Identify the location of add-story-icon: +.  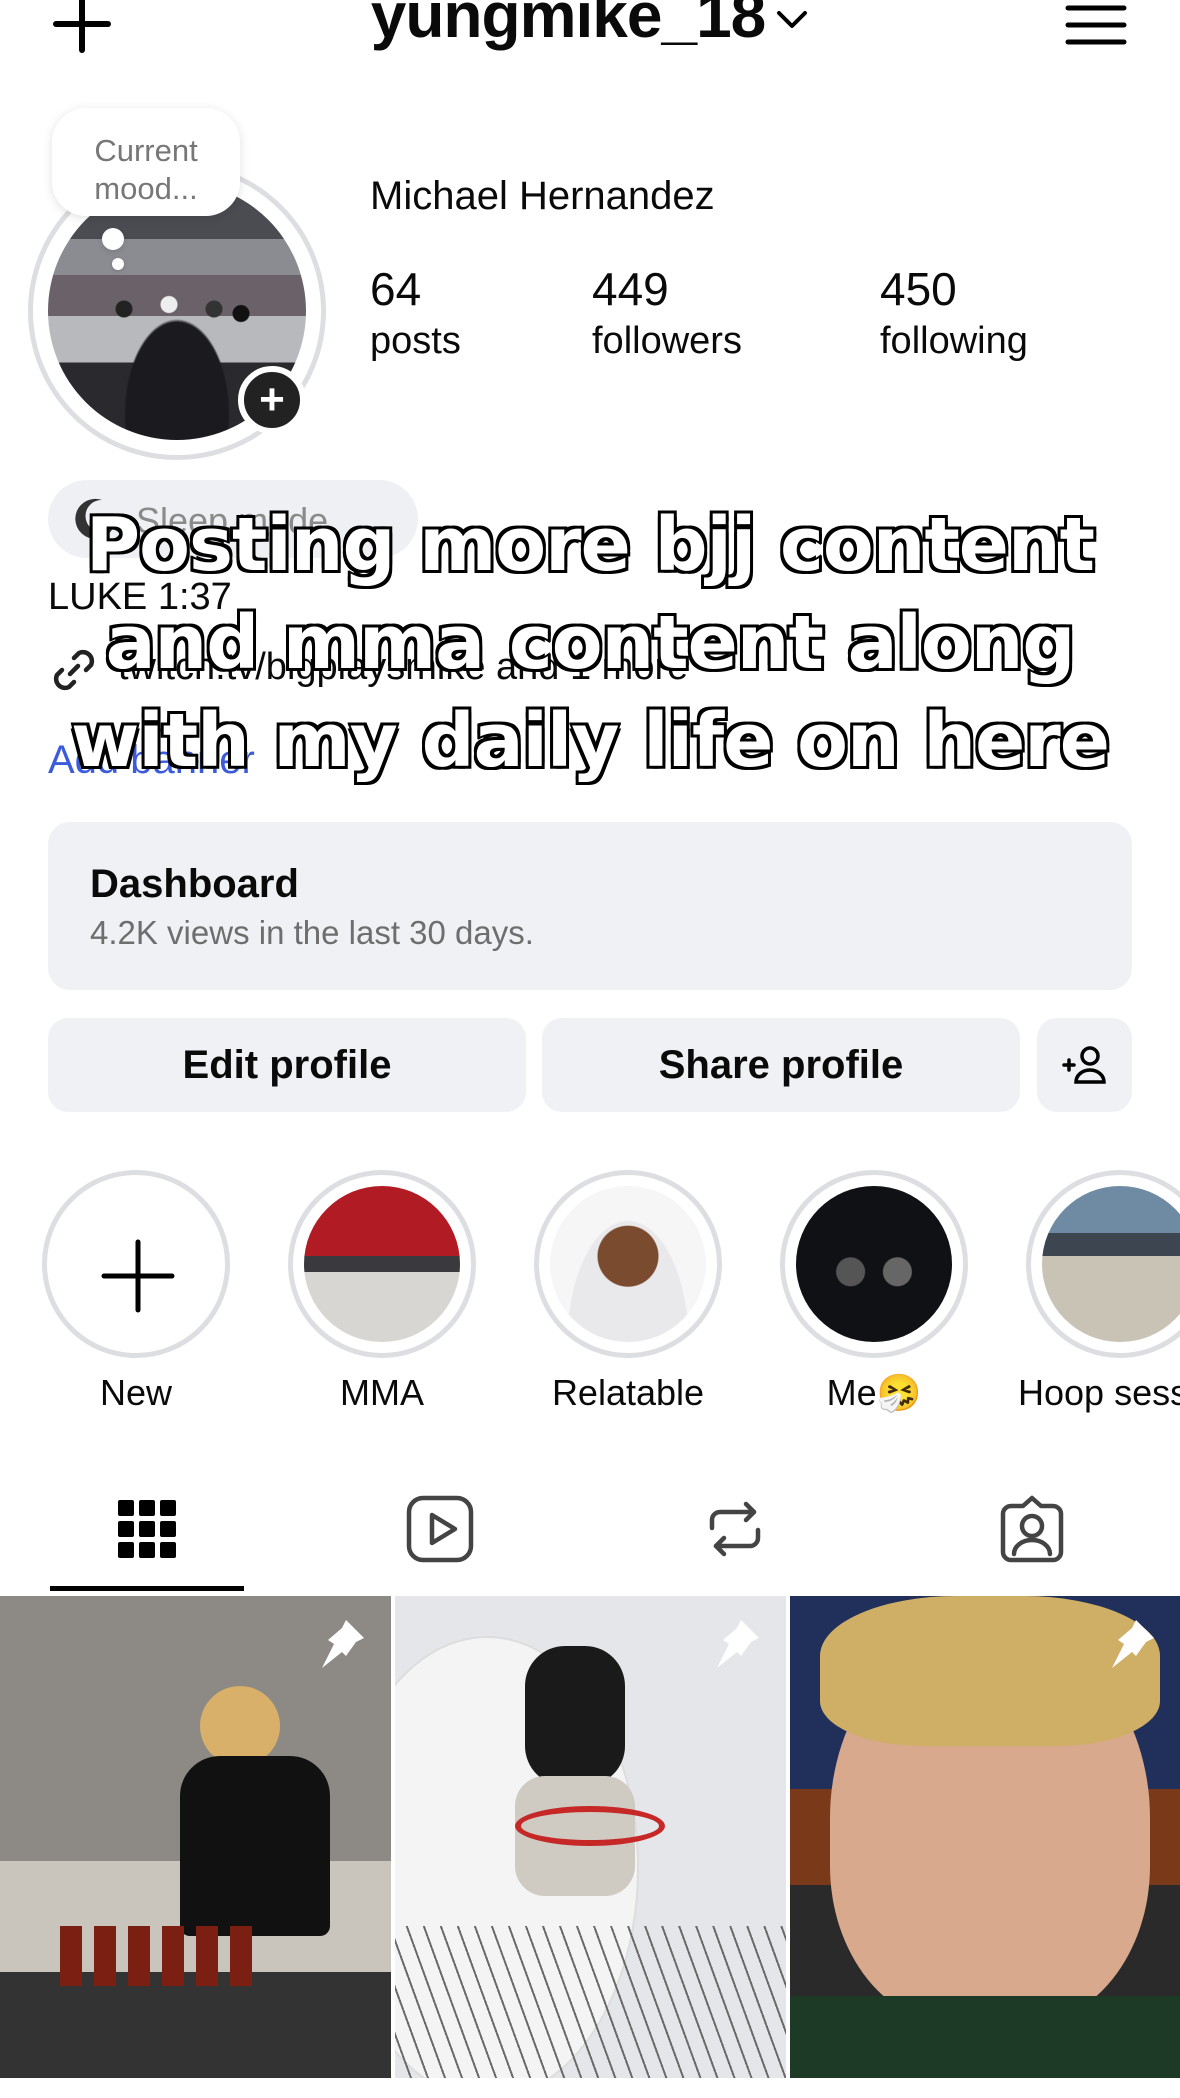
(272, 400).